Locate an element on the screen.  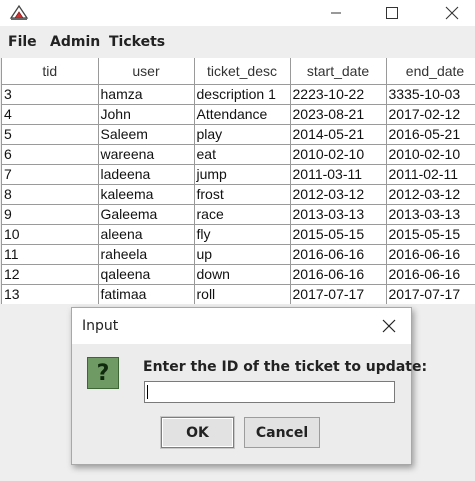
cell-start-date: 2015-05-15 is located at coordinates (338, 234).